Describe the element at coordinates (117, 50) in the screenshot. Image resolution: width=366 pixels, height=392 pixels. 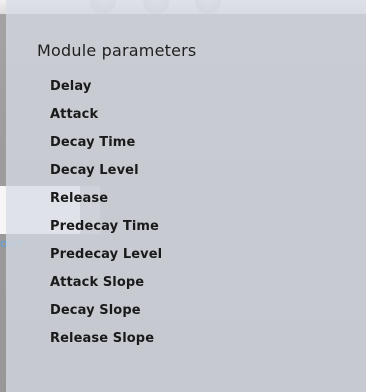
I see `menu-title: Module parameters` at that location.